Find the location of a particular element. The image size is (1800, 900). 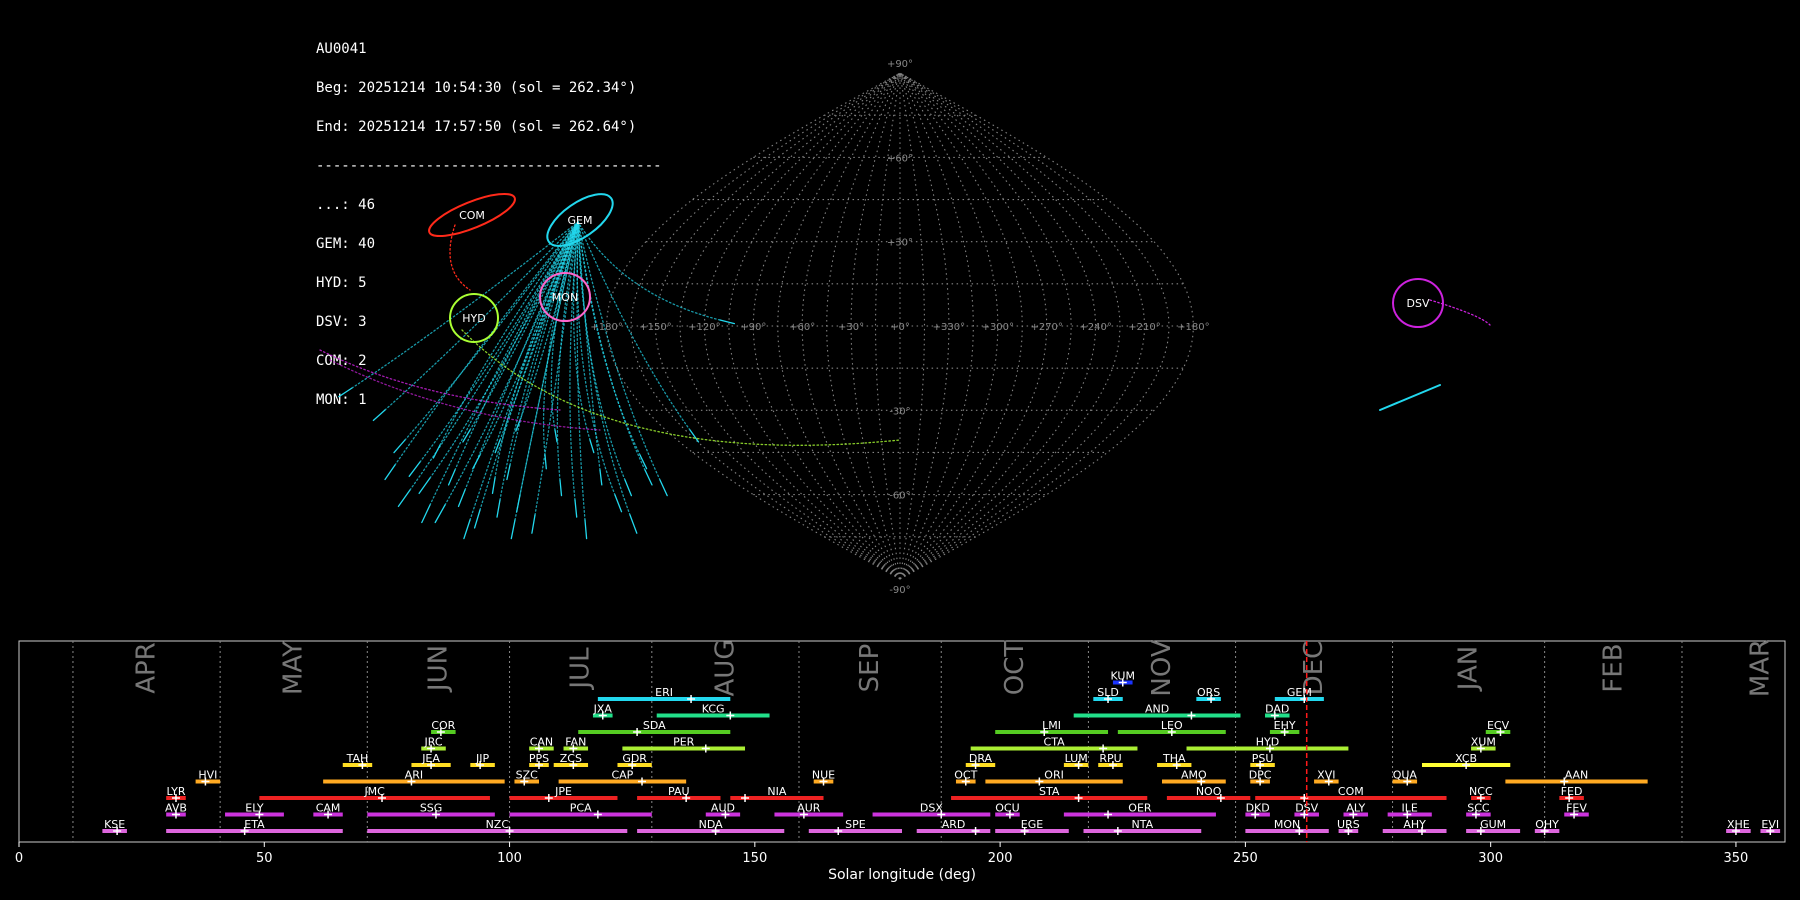

radiant-label: GEM is located at coordinates (580, 220).